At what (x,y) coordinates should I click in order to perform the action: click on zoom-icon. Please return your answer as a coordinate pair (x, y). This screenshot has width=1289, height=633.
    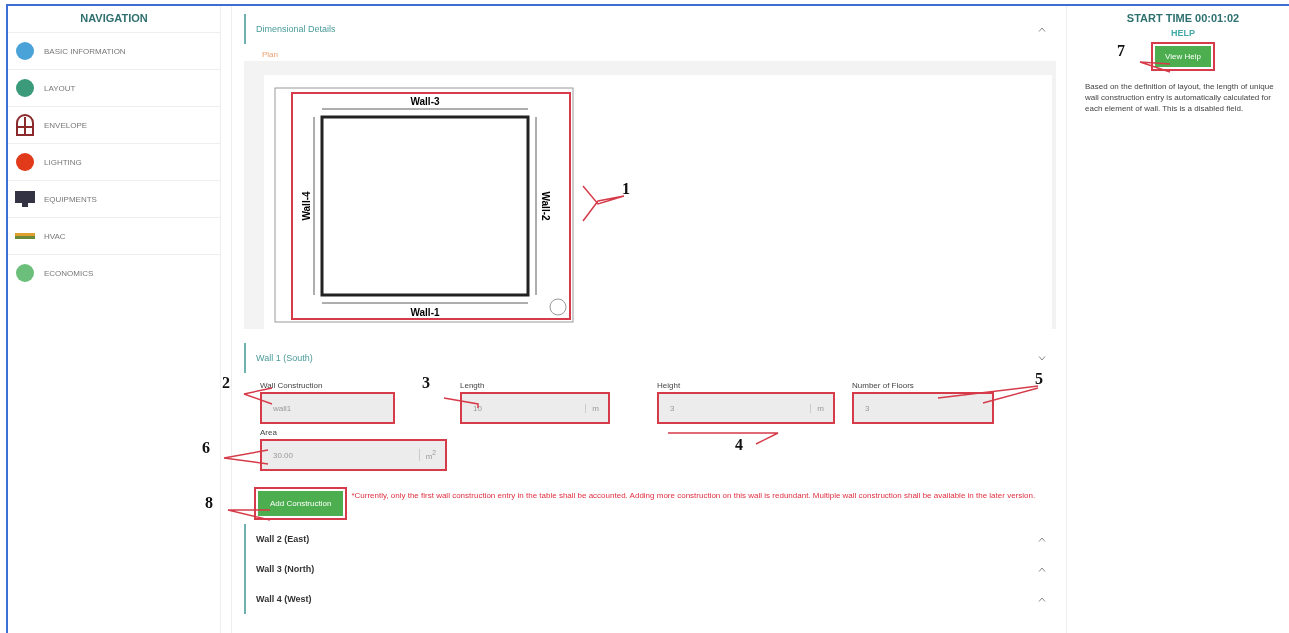
    Looking at the image, I should click on (558, 307).